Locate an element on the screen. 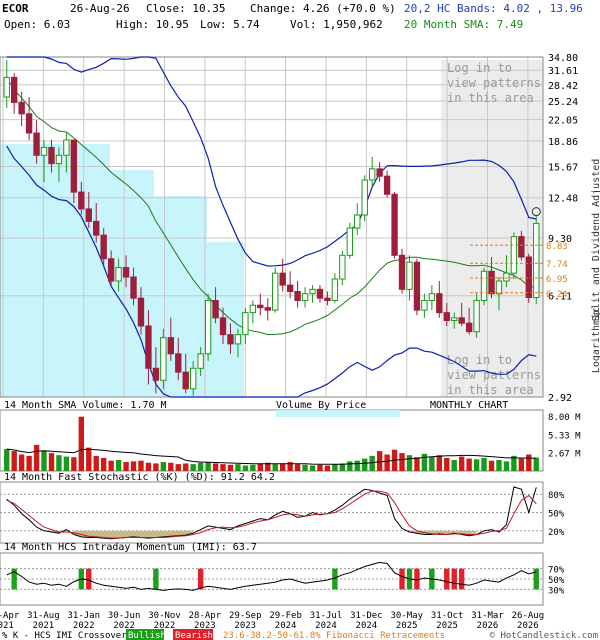 The height and width of the screenshot is (640, 600). date-tick-label: 29-Feb is located at coordinates (285, 616).